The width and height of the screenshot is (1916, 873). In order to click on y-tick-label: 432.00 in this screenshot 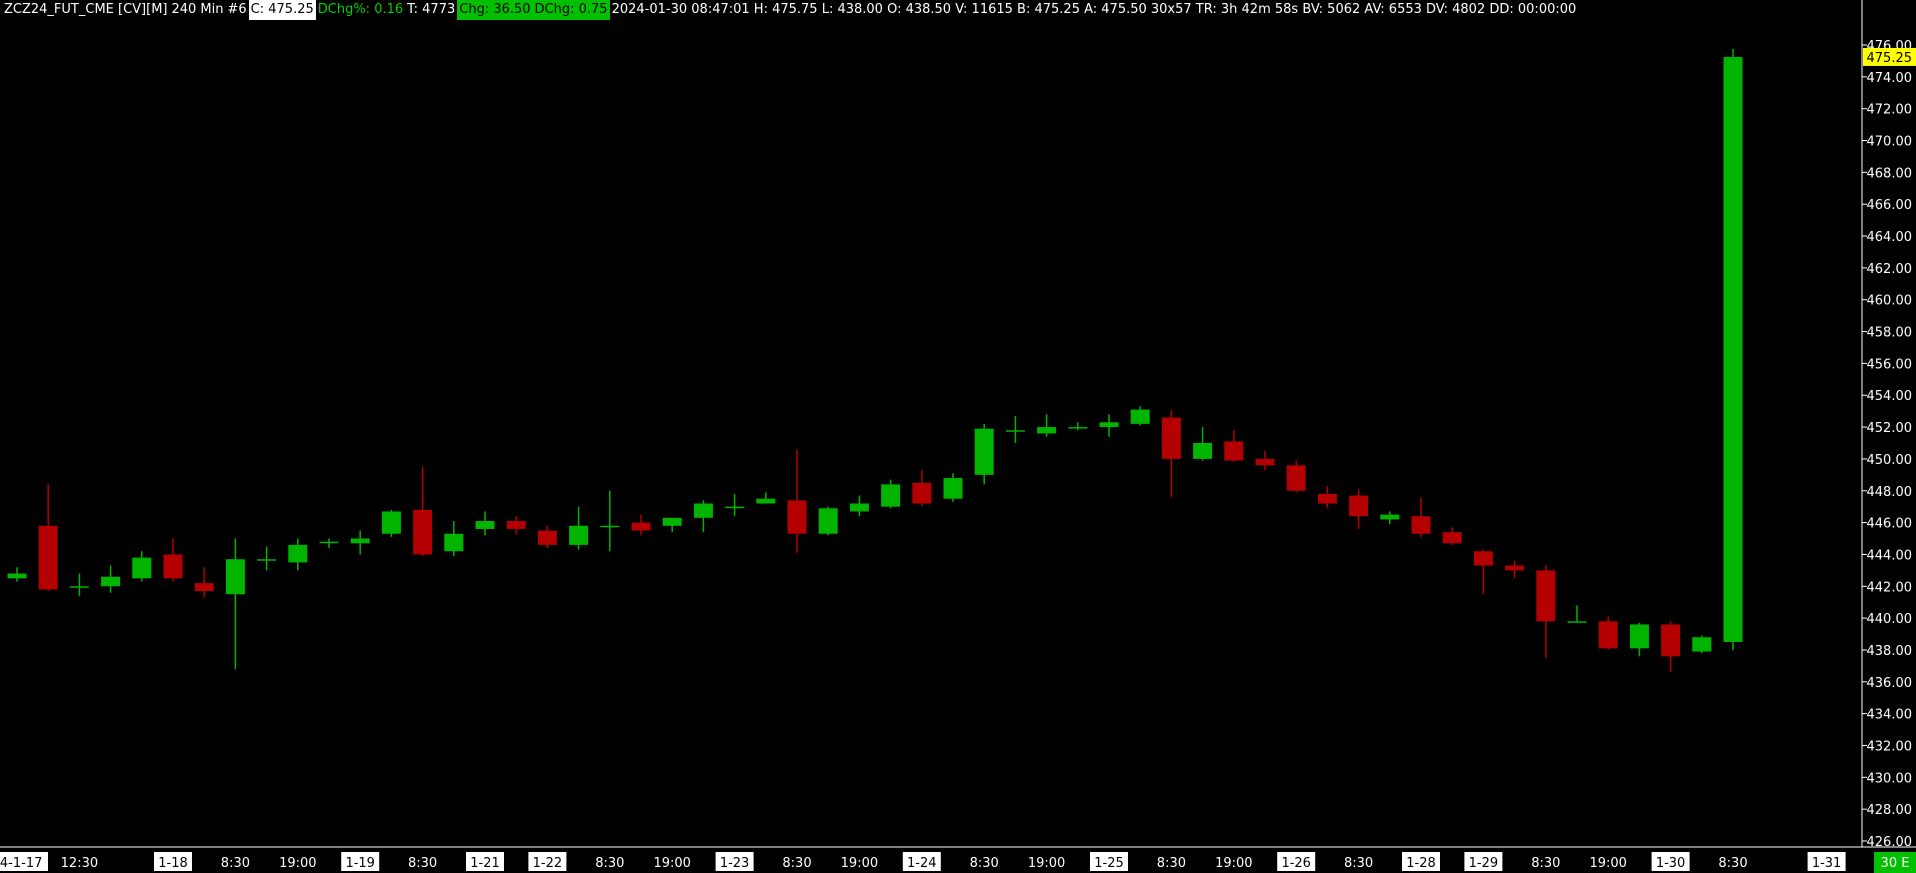, I will do `click(1890, 746)`.